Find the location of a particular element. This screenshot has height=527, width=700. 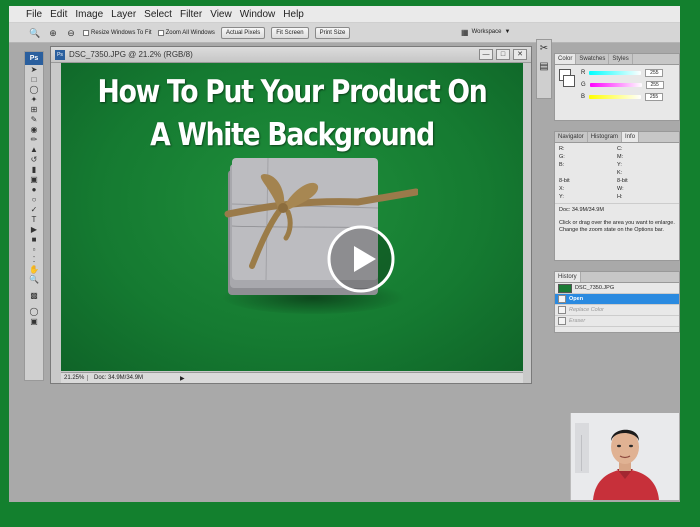

zoom-all-checkbox: Zoom All Windows is located at coordinates (186, 32).